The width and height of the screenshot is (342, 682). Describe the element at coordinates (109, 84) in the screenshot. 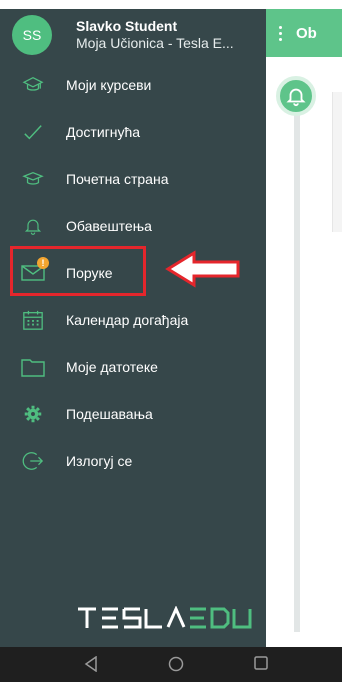

I see `menu-item-label: Моји курсеви` at that location.